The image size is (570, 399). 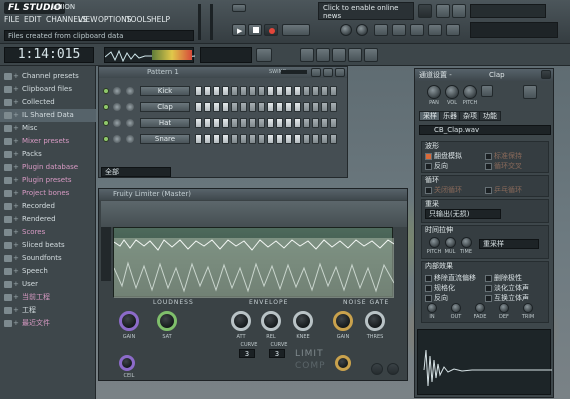 I want to click on menu-file: FILE, so click(x=11, y=19).